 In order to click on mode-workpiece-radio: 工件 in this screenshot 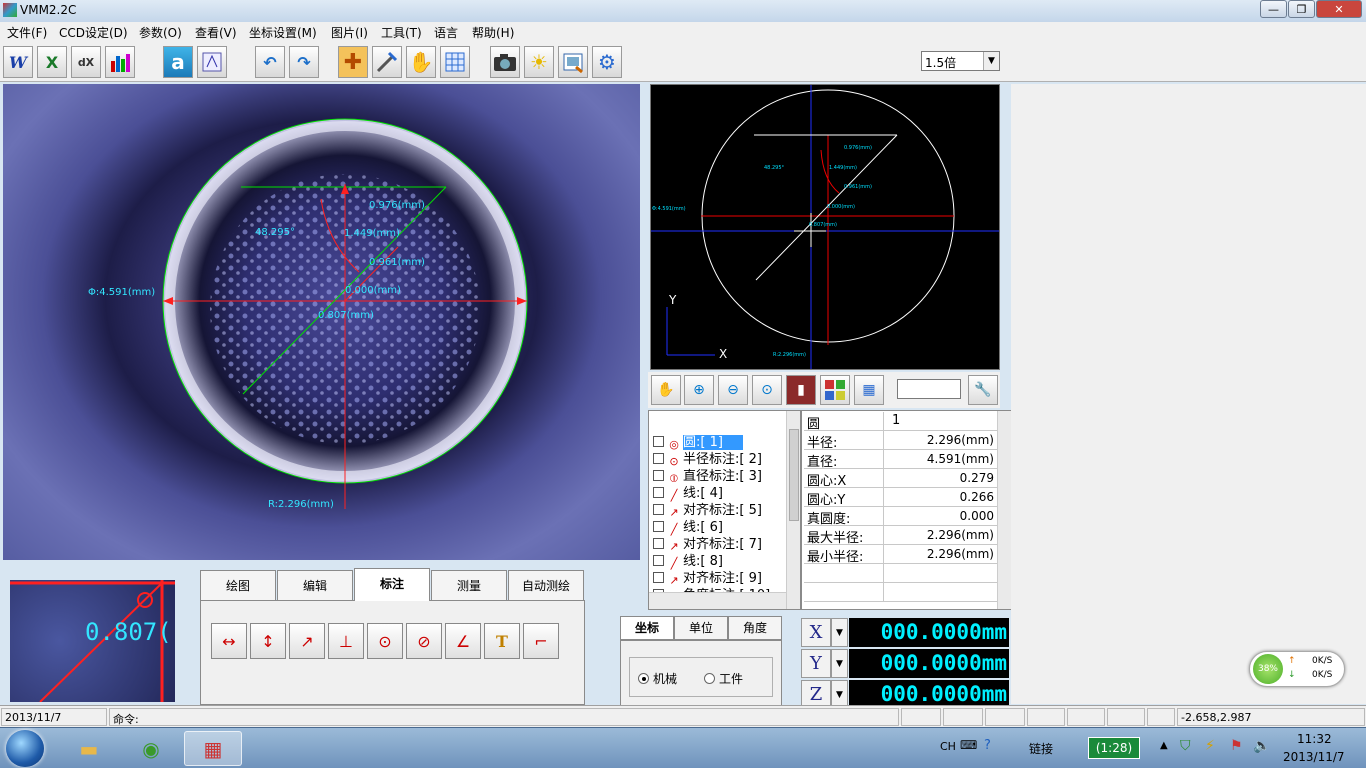, I will do `click(723, 678)`.